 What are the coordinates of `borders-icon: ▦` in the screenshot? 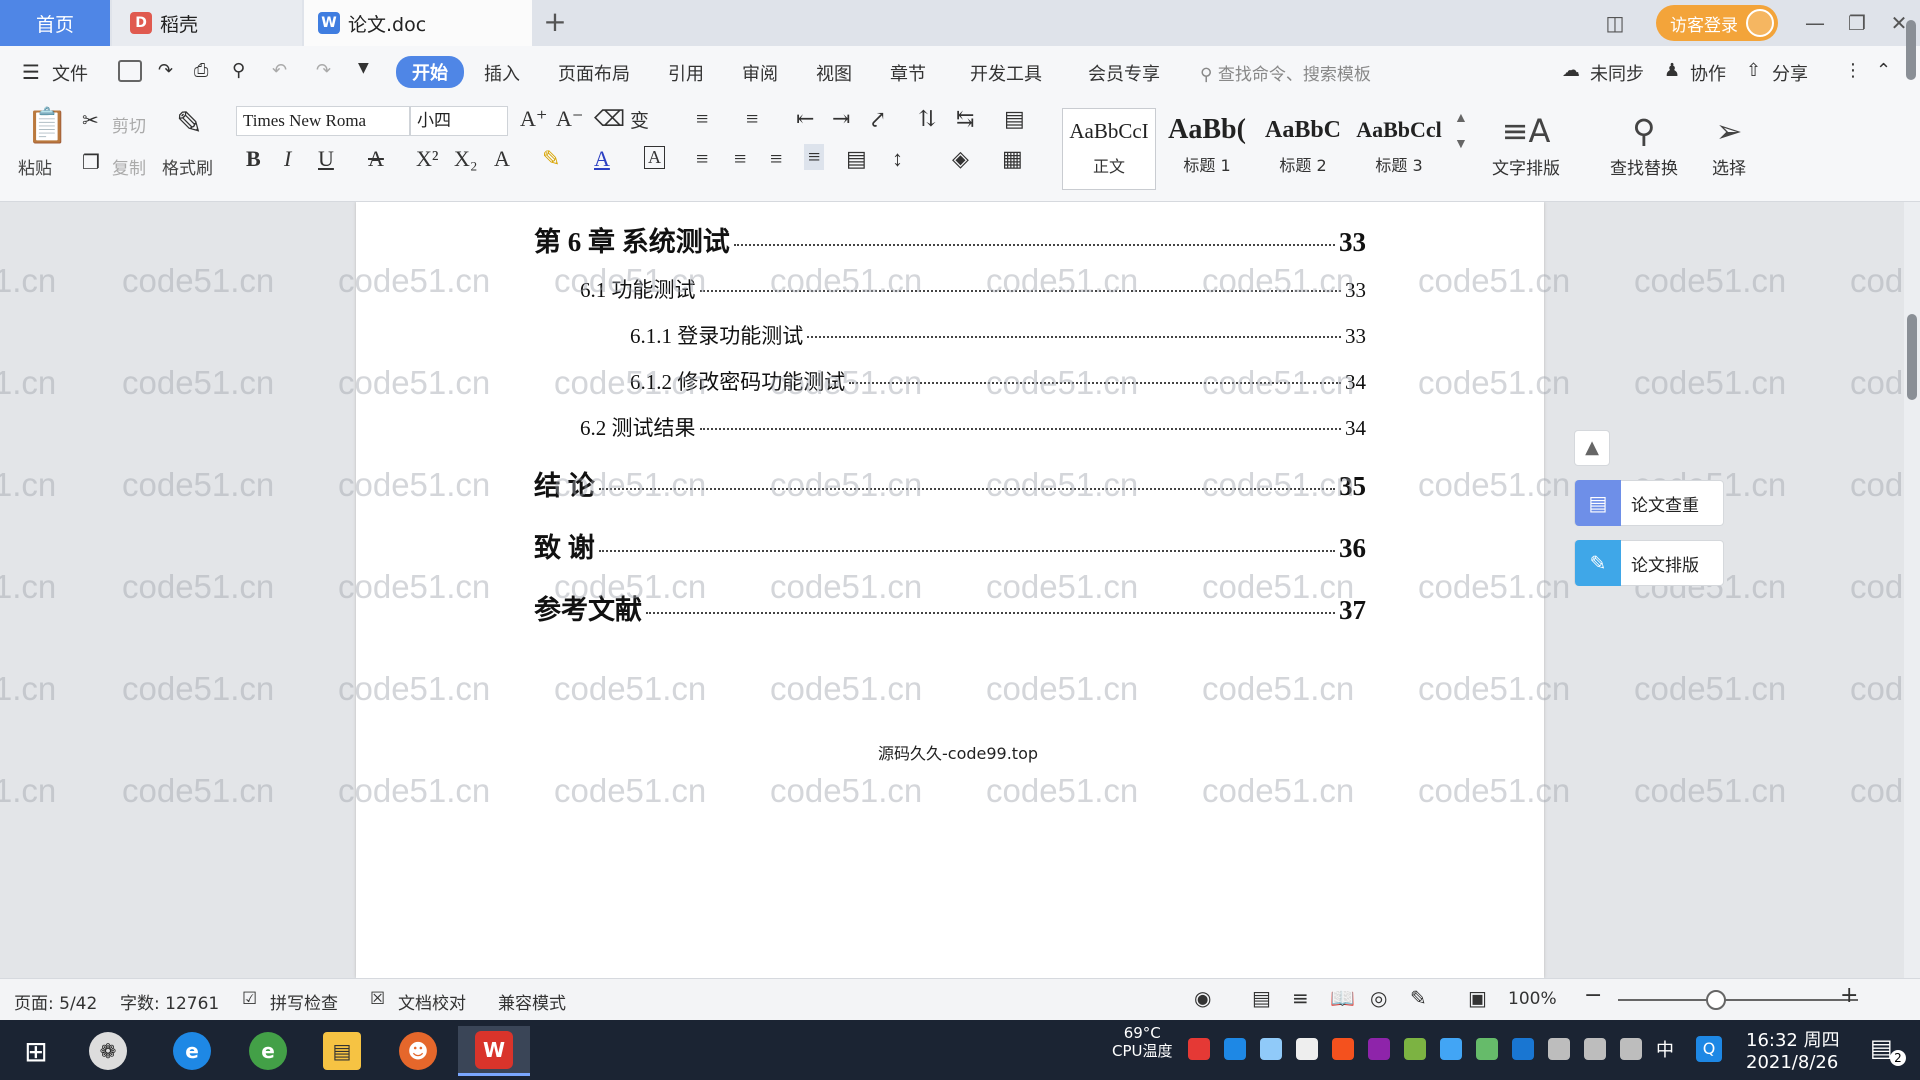 It's located at (1012, 159).